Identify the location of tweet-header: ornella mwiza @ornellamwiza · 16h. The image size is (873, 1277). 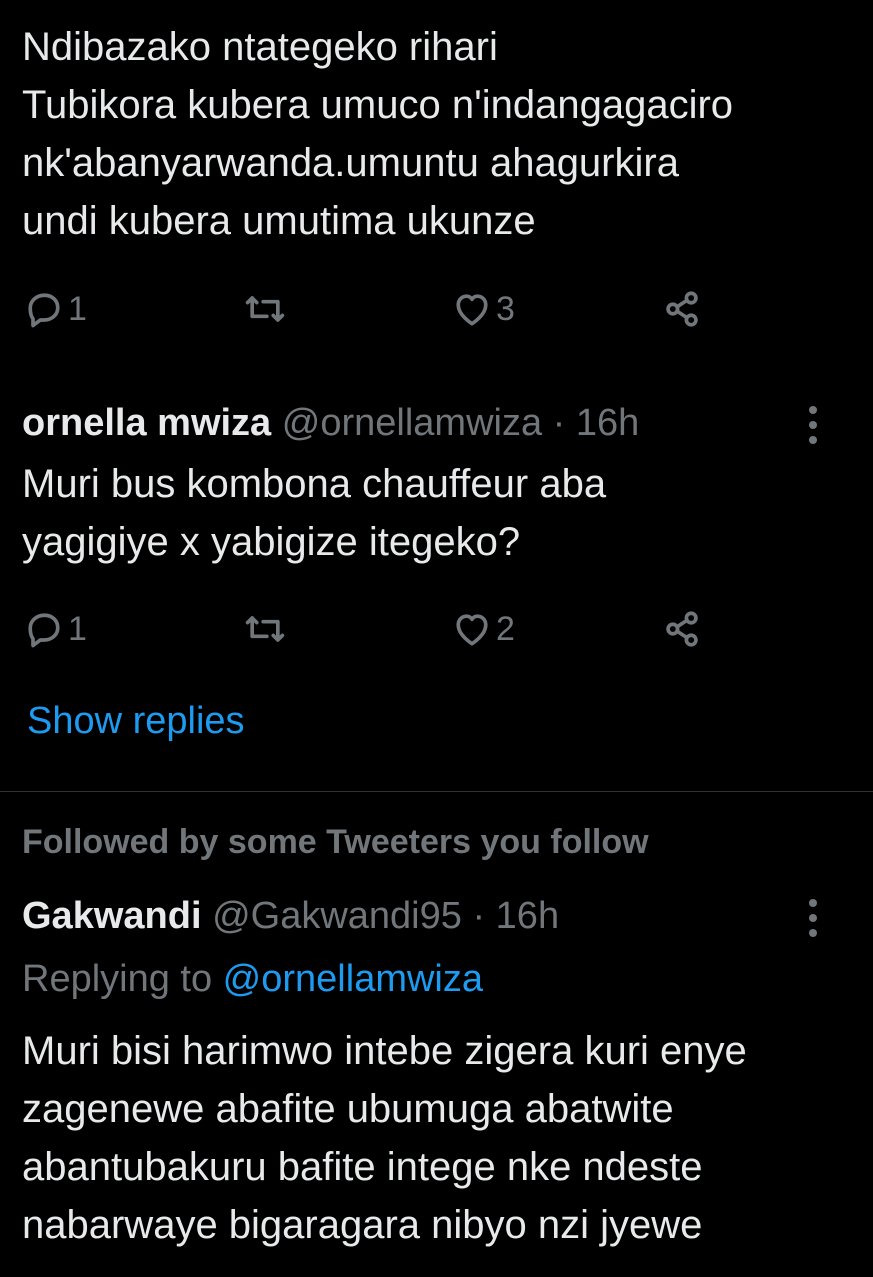
(330, 423).